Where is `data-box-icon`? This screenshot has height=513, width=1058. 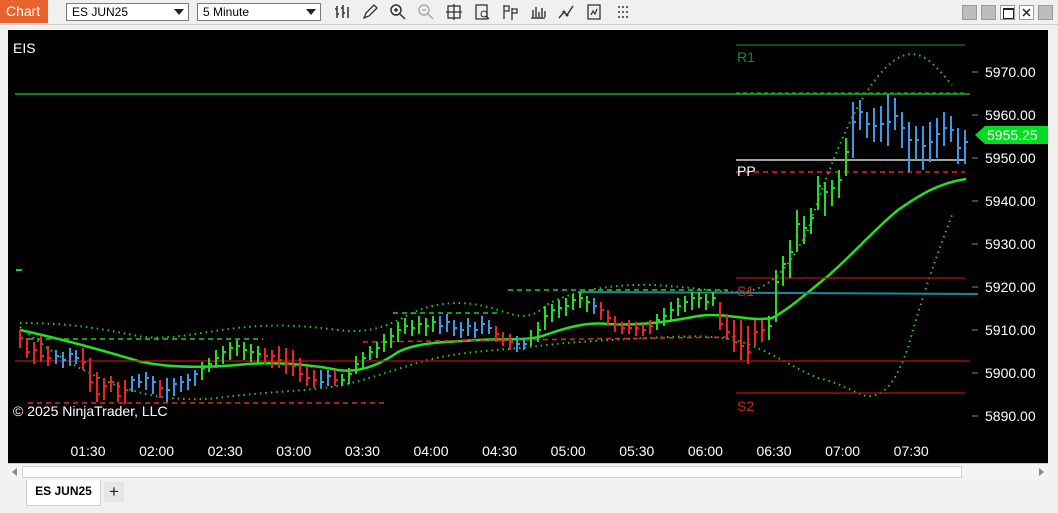
data-box-icon is located at coordinates (482, 12).